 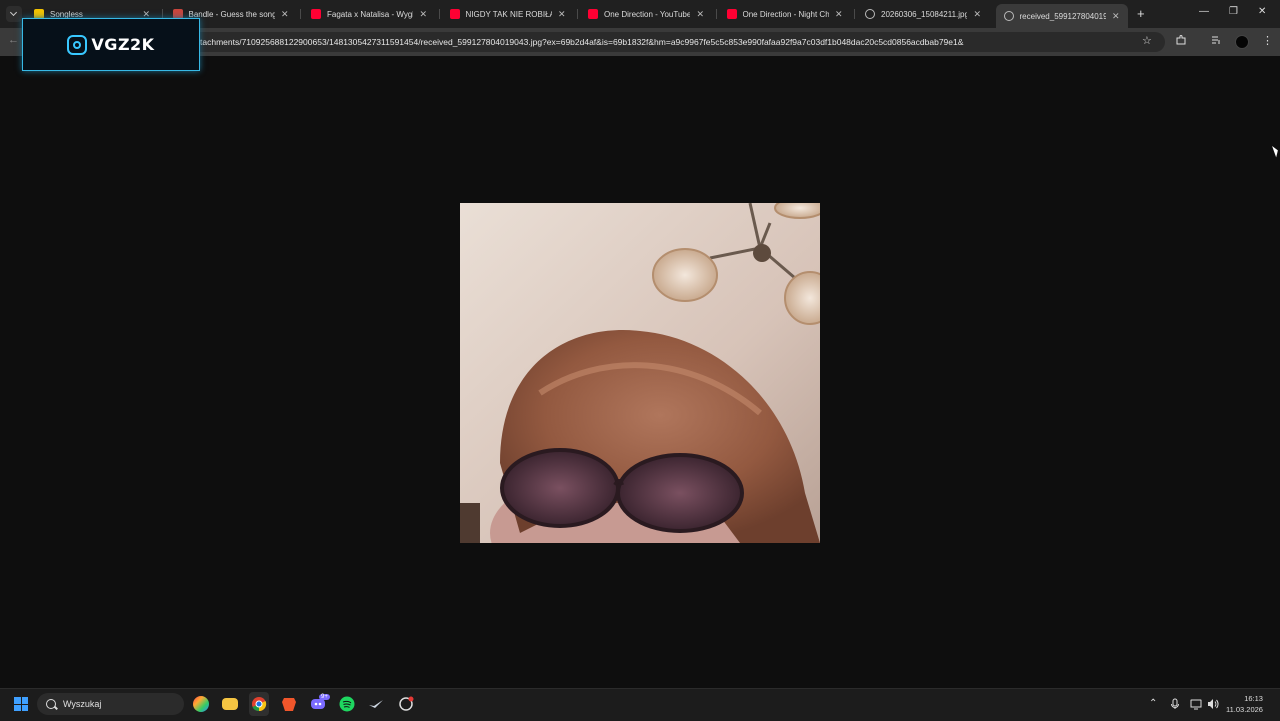 What do you see at coordinates (640, 373) in the screenshot?
I see `viewed-photo` at bounding box center [640, 373].